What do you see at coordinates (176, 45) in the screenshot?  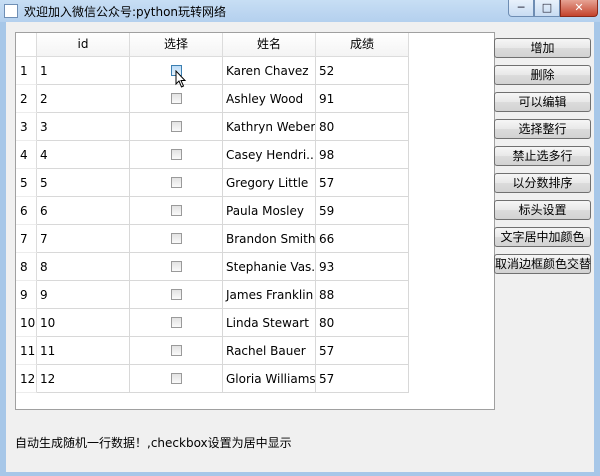 I see `header-select: 选择` at bounding box center [176, 45].